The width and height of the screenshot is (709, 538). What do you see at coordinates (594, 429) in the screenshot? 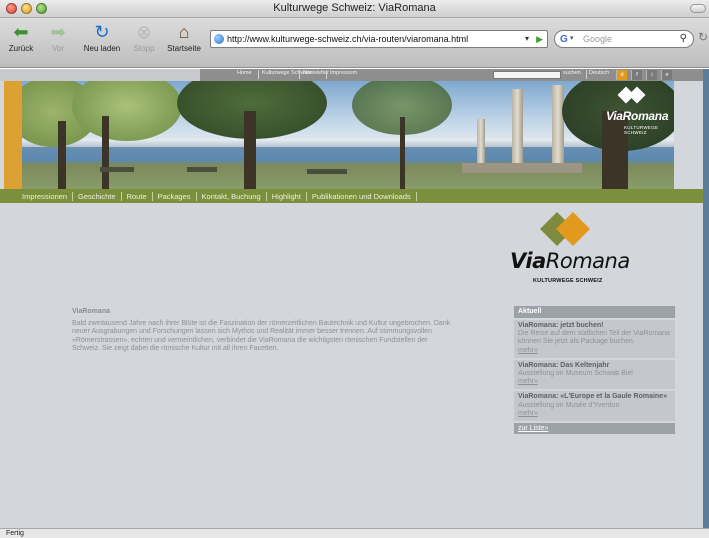
I see `news-list-link: zur Liste»` at bounding box center [594, 429].